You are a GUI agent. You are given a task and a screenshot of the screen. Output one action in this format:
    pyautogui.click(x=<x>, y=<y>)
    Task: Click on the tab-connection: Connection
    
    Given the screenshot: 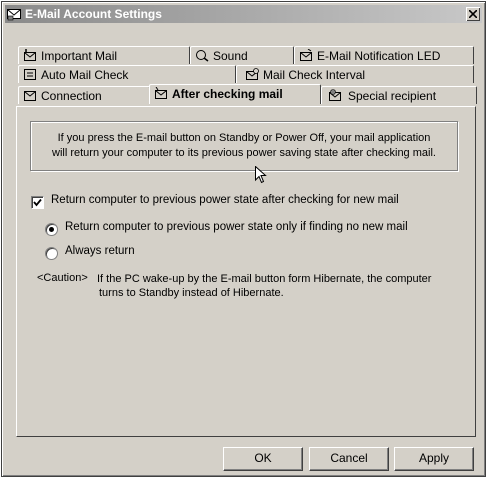 What is the action you would take?
    pyautogui.click(x=84, y=95)
    